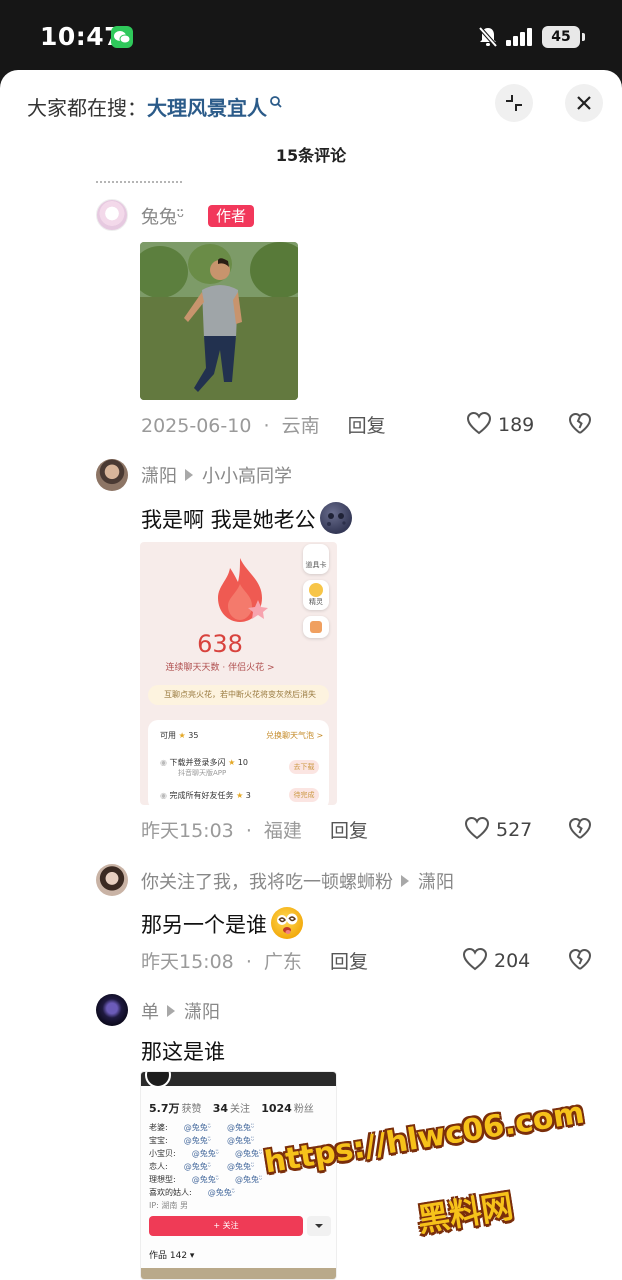 The height and width of the screenshot is (1280, 622). What do you see at coordinates (563, 37) in the screenshot?
I see `battery-indicator: 45` at bounding box center [563, 37].